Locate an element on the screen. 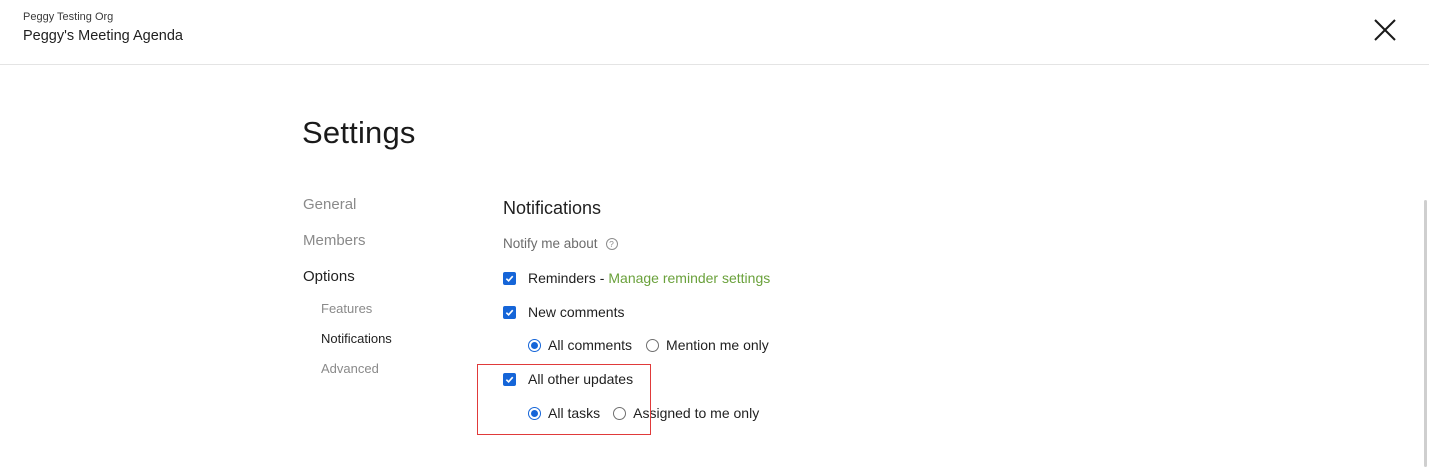 The width and height of the screenshot is (1429, 467). radio-mention-me-only: Mention me only is located at coordinates (707, 345).